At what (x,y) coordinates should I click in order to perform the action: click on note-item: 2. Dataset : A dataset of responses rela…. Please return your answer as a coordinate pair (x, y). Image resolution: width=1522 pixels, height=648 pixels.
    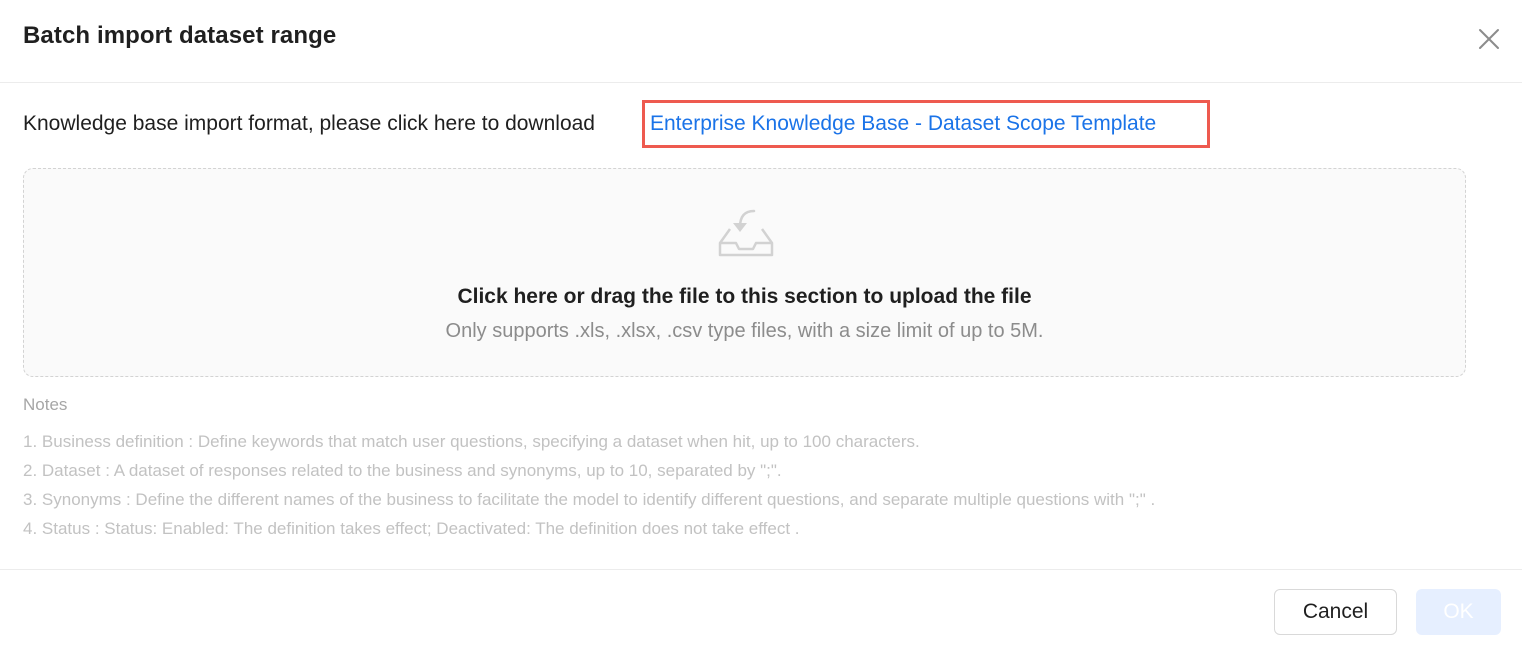
    Looking at the image, I should click on (402, 470).